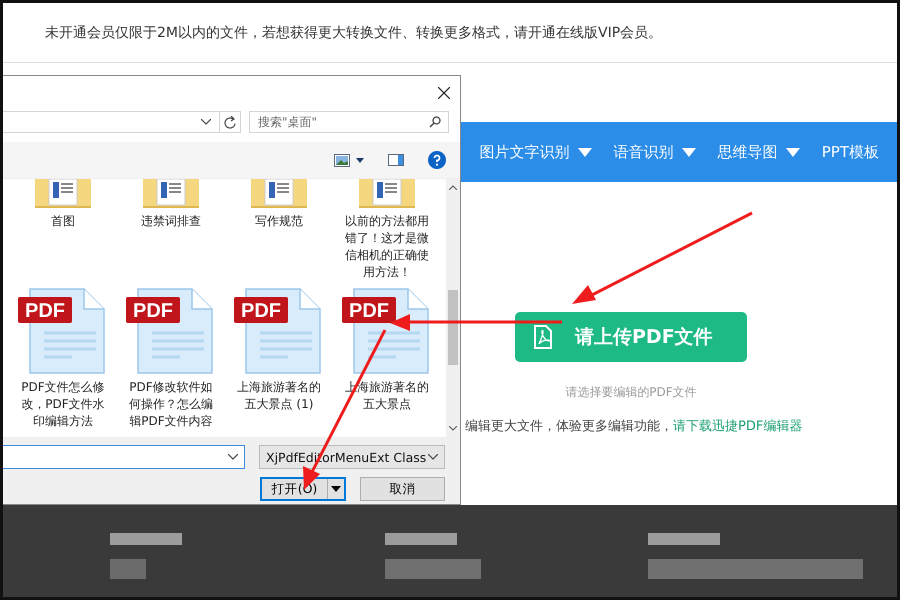 The width and height of the screenshot is (900, 600). I want to click on membership-notice: 未开通会员仅限于2M以内的文件，若想获得更大转换文件、转换更多格式，请开通在线版VIP会员。, so click(353, 33).